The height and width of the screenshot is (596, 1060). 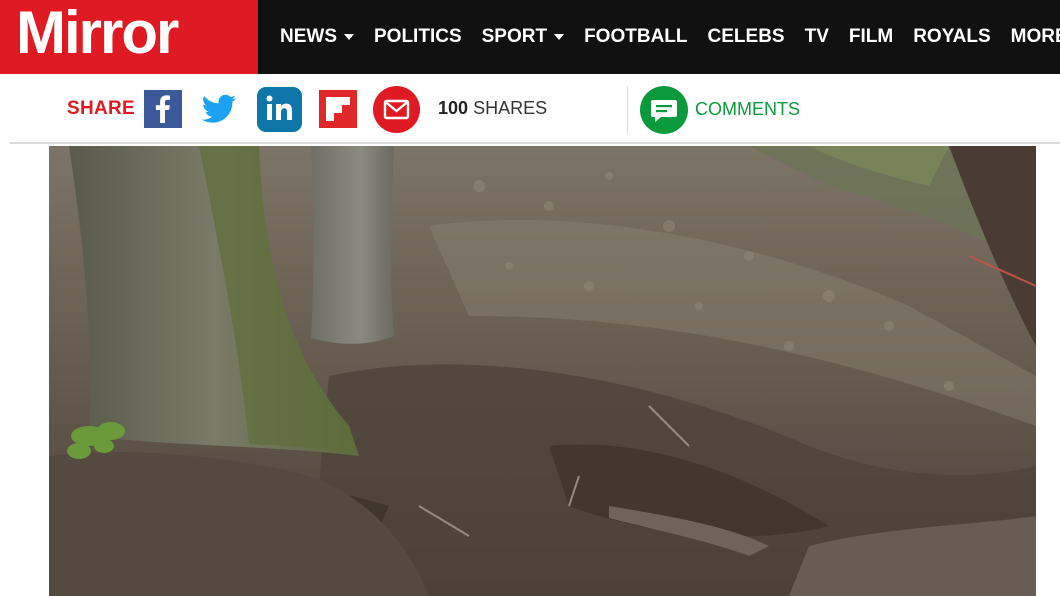 I want to click on nav-item-more: MORE, so click(x=1035, y=37).